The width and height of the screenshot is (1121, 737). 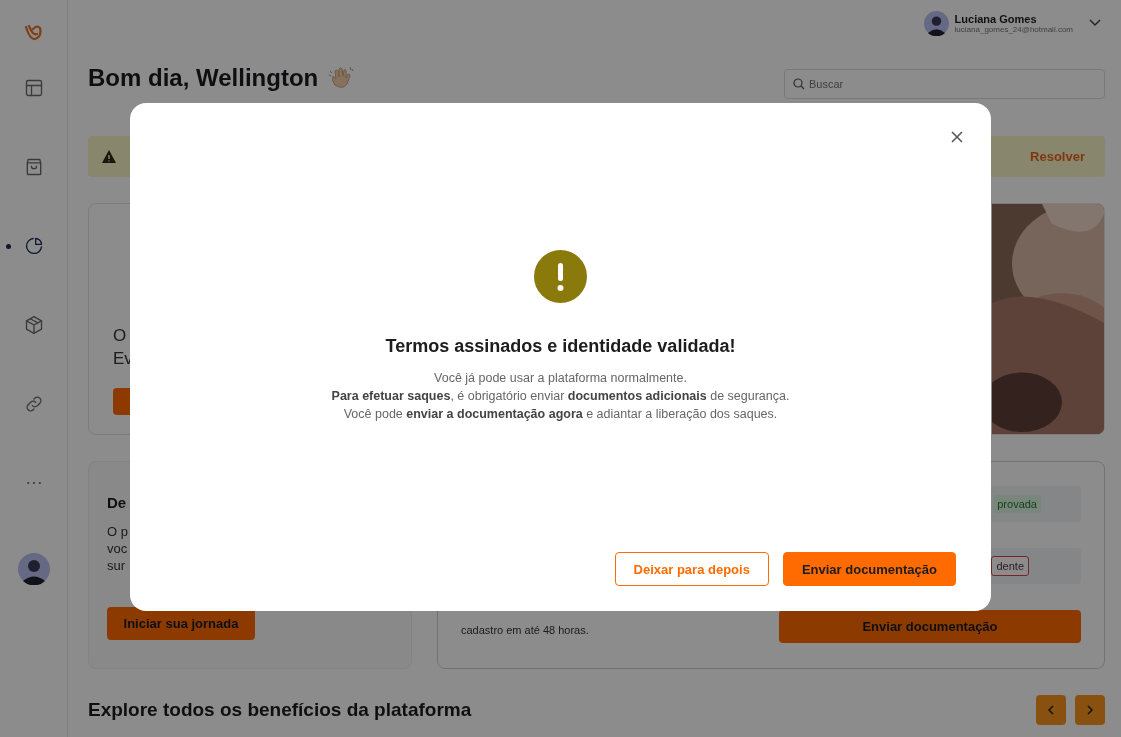 I want to click on search-icon, so click(x=799, y=84).